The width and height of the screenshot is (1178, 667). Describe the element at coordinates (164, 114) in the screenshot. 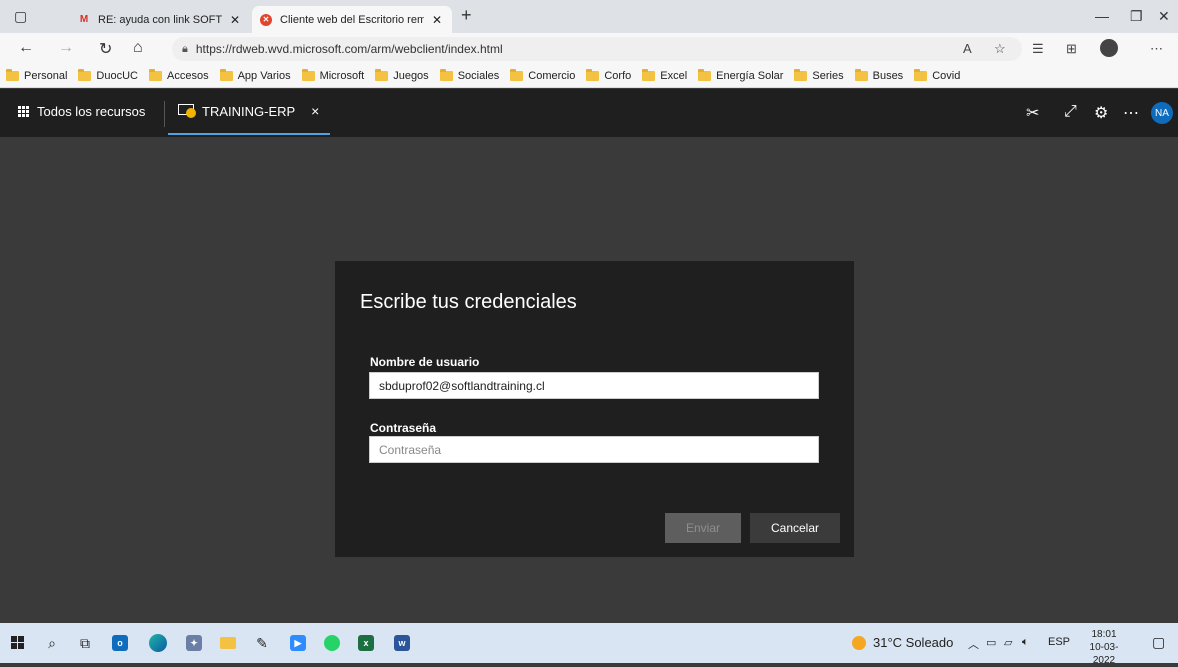

I see `divider` at that location.